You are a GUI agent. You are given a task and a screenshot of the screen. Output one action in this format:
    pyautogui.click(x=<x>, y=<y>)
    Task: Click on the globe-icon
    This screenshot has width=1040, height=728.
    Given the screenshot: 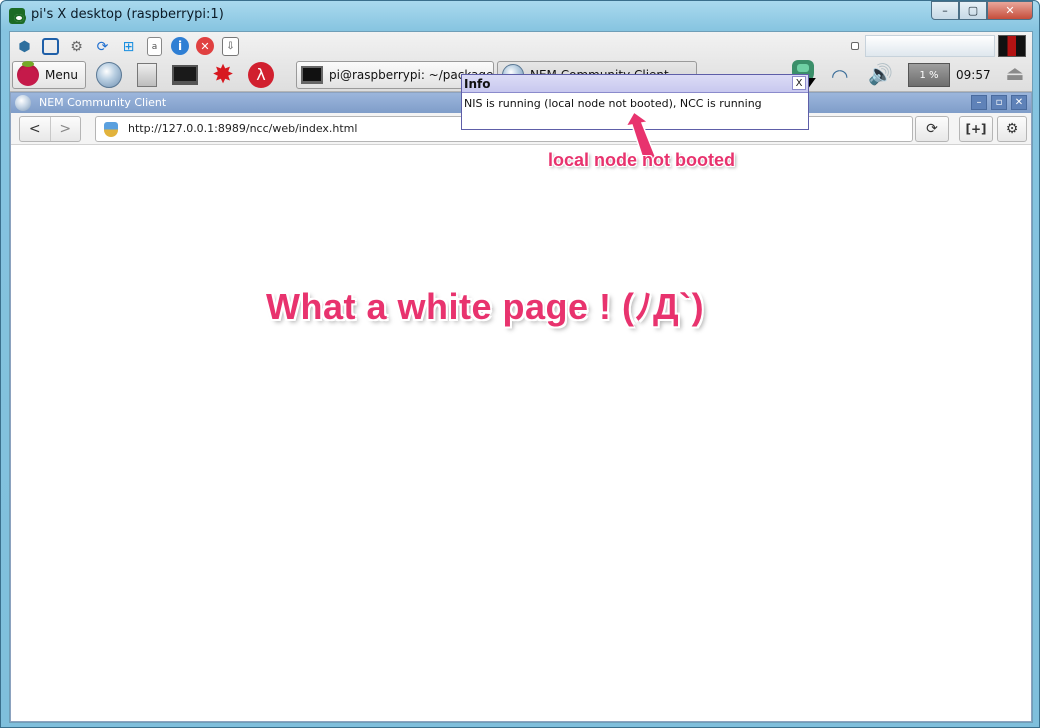 What is the action you would take?
    pyautogui.click(x=23, y=103)
    